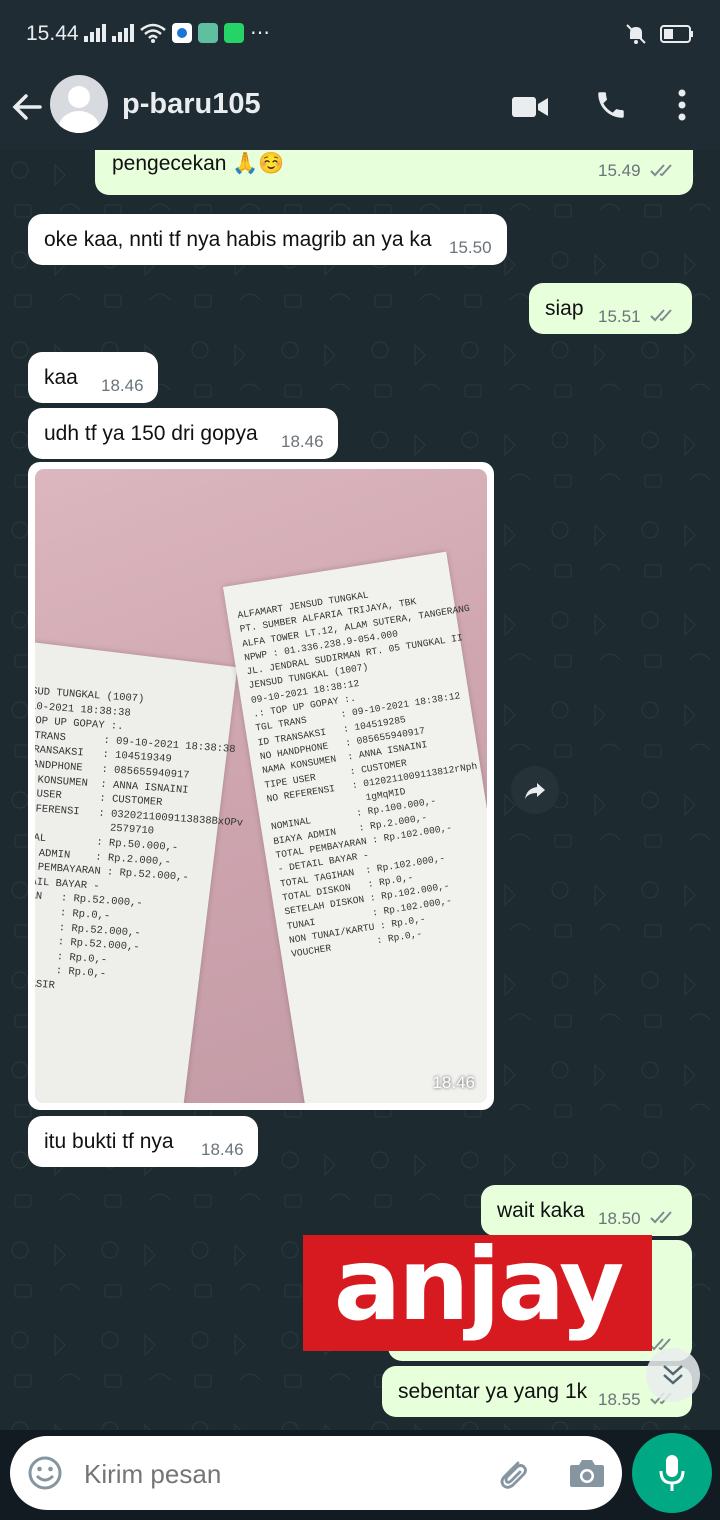 The width and height of the screenshot is (720, 1520). What do you see at coordinates (260, 33) in the screenshot?
I see `more-notifications-icon: ⋯` at bounding box center [260, 33].